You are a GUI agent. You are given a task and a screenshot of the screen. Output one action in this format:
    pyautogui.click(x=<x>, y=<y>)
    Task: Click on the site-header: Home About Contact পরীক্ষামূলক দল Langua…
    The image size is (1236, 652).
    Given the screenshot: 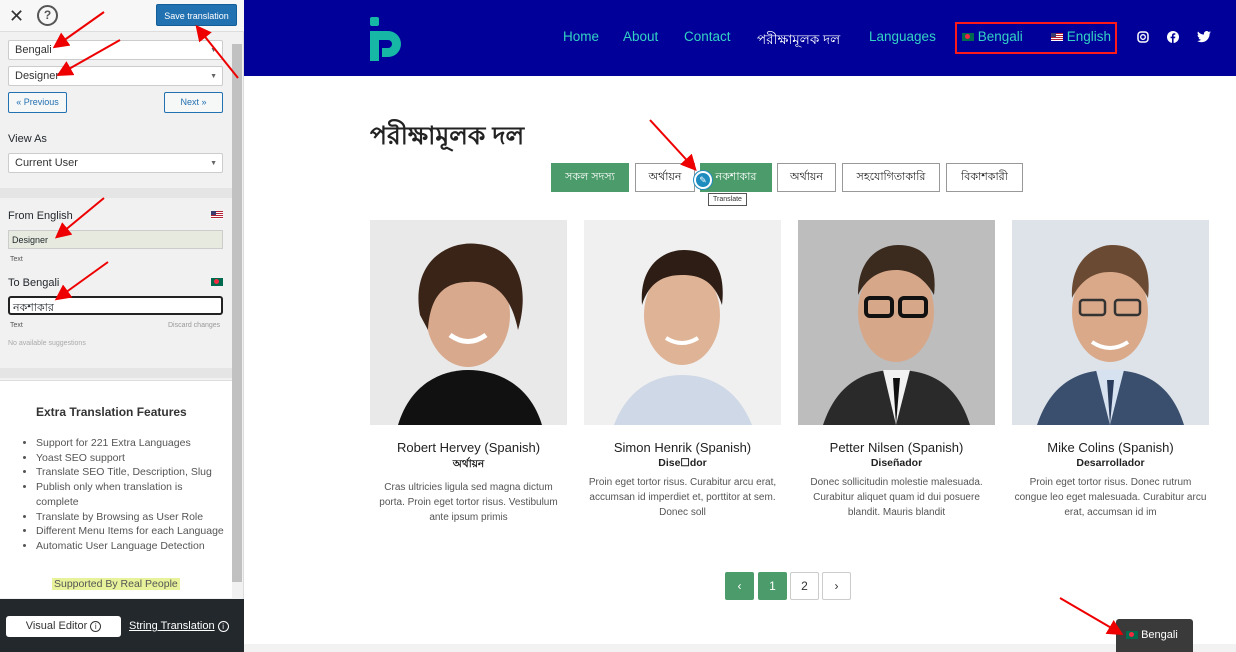 What is the action you would take?
    pyautogui.click(x=740, y=38)
    